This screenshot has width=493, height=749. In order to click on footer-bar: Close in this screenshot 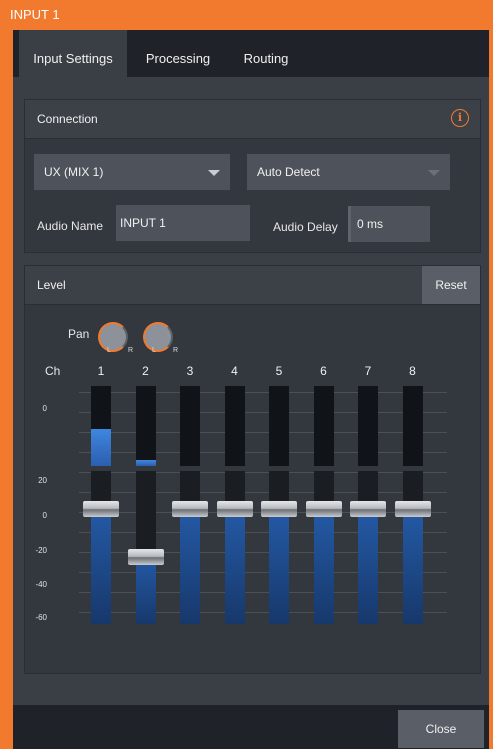, I will do `click(251, 727)`.